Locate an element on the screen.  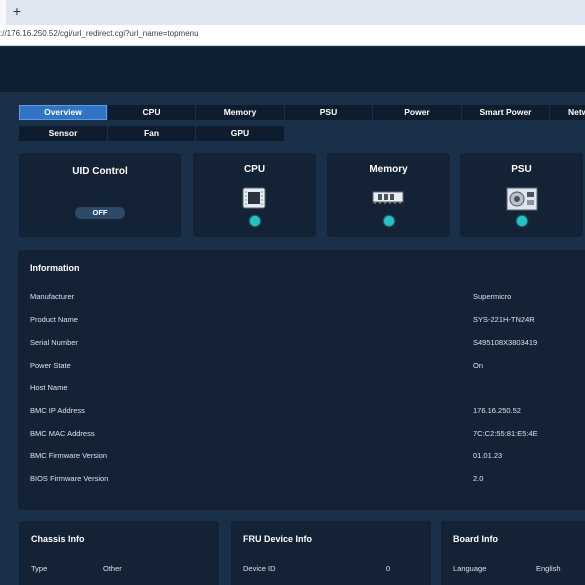
chassis-type-value: Other is located at coordinates (112, 568).